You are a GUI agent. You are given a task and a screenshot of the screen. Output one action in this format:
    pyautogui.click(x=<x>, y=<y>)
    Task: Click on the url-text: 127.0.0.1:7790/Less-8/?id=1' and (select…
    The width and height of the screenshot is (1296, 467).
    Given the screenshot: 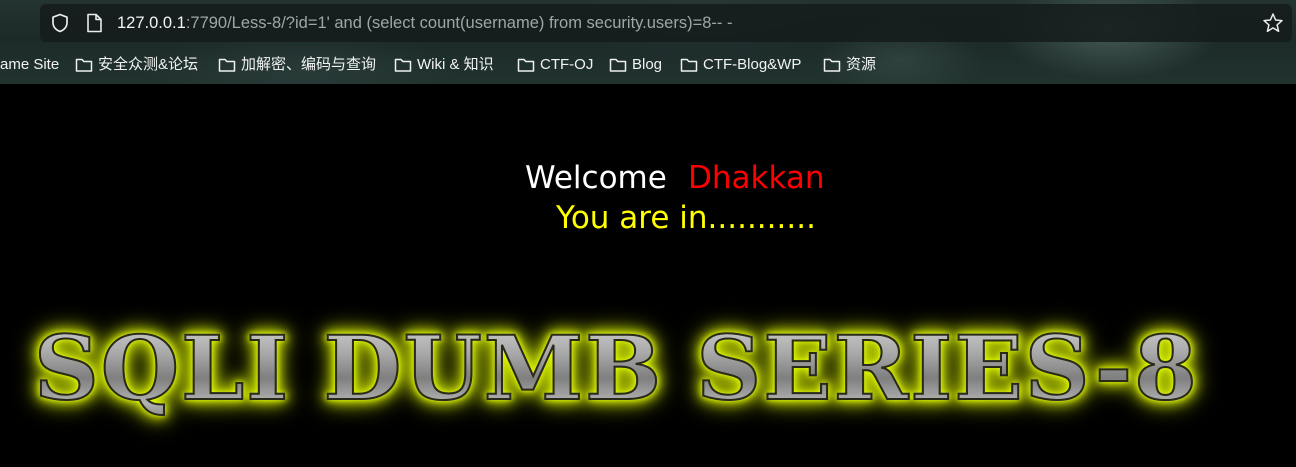 What is the action you would take?
    pyautogui.click(x=424, y=23)
    